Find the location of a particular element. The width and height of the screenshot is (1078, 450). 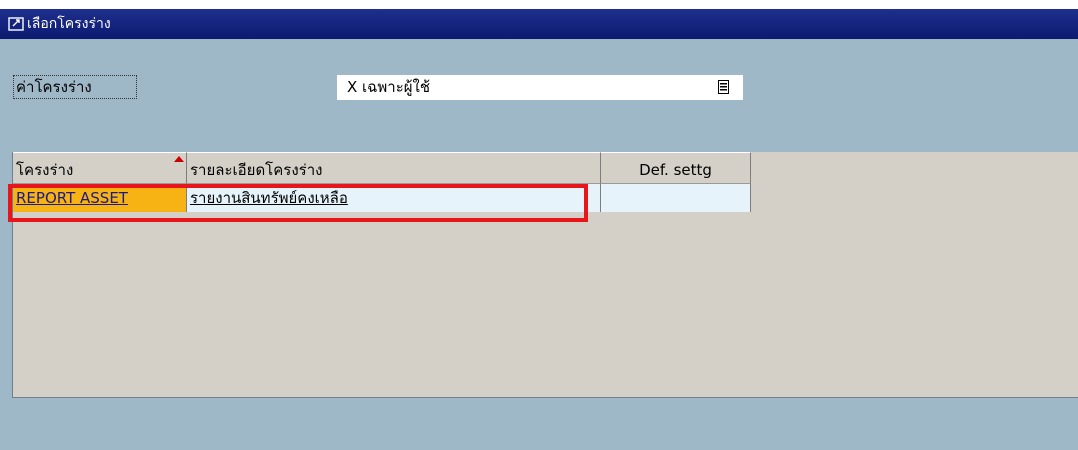

column-header-label: โครงร่าง is located at coordinates (45, 170).